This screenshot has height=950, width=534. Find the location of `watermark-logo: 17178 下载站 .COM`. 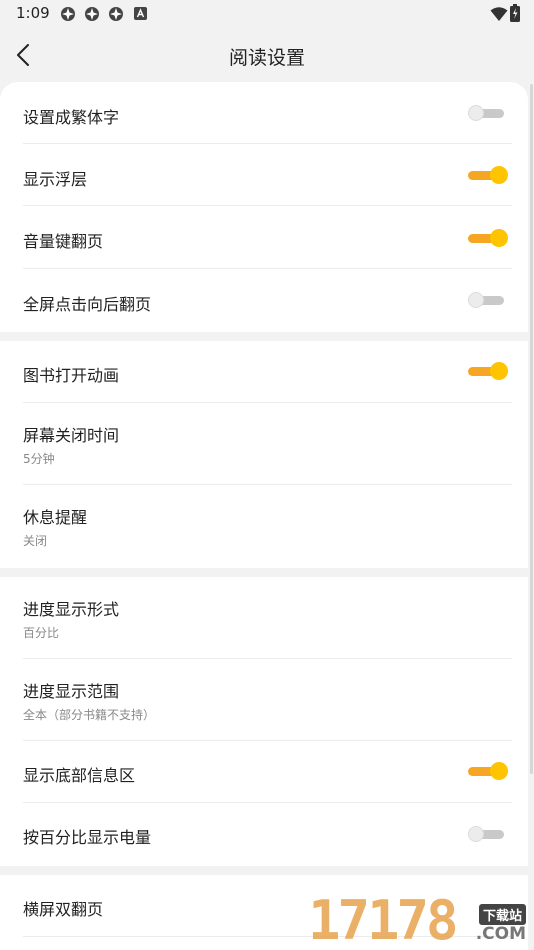

watermark-logo: 17178 下载站 .COM is located at coordinates (417, 920).